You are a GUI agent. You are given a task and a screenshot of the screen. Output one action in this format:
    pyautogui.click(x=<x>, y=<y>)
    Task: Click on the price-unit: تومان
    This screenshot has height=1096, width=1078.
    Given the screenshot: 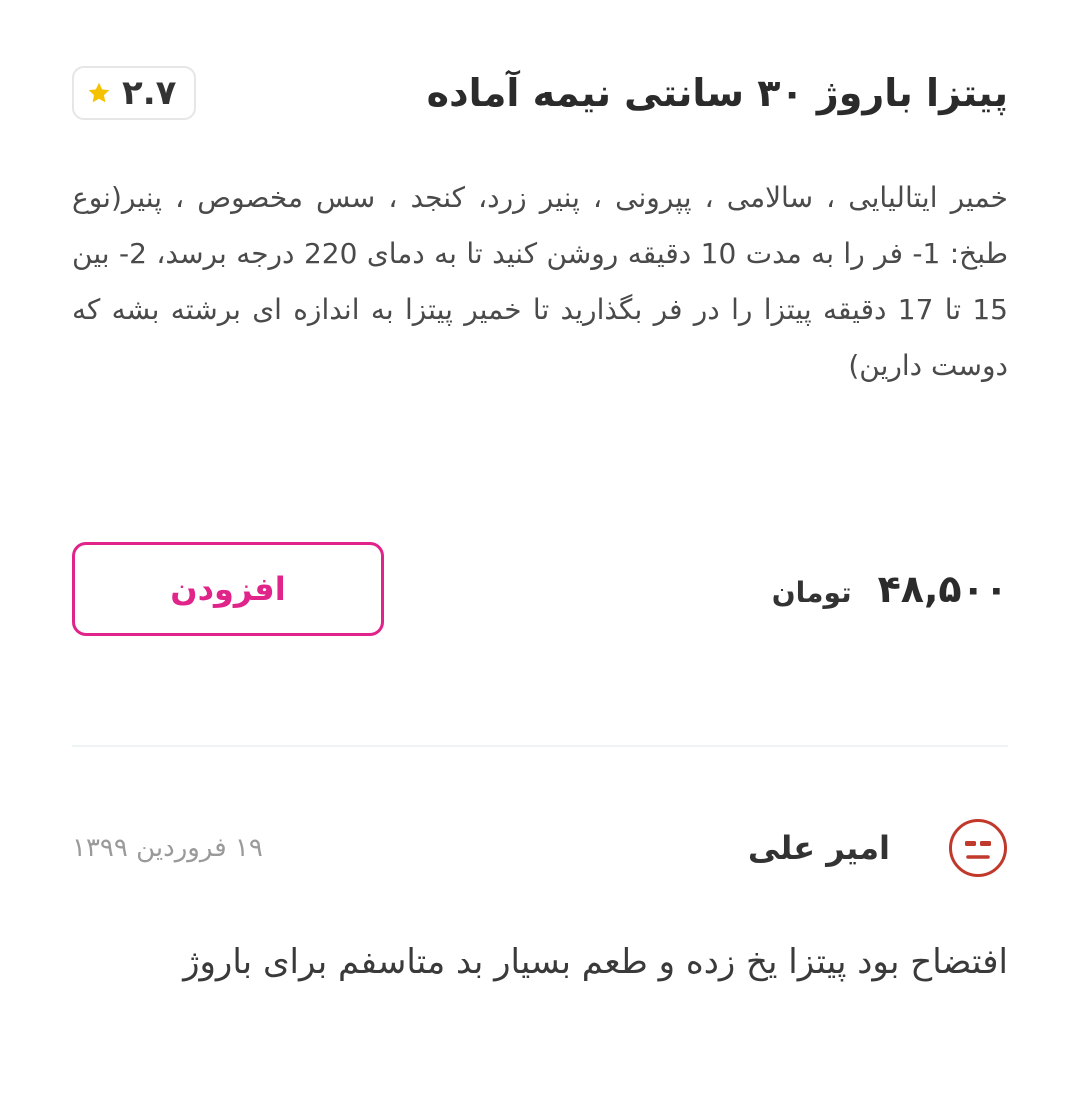 What is the action you would take?
    pyautogui.click(x=811, y=592)
    